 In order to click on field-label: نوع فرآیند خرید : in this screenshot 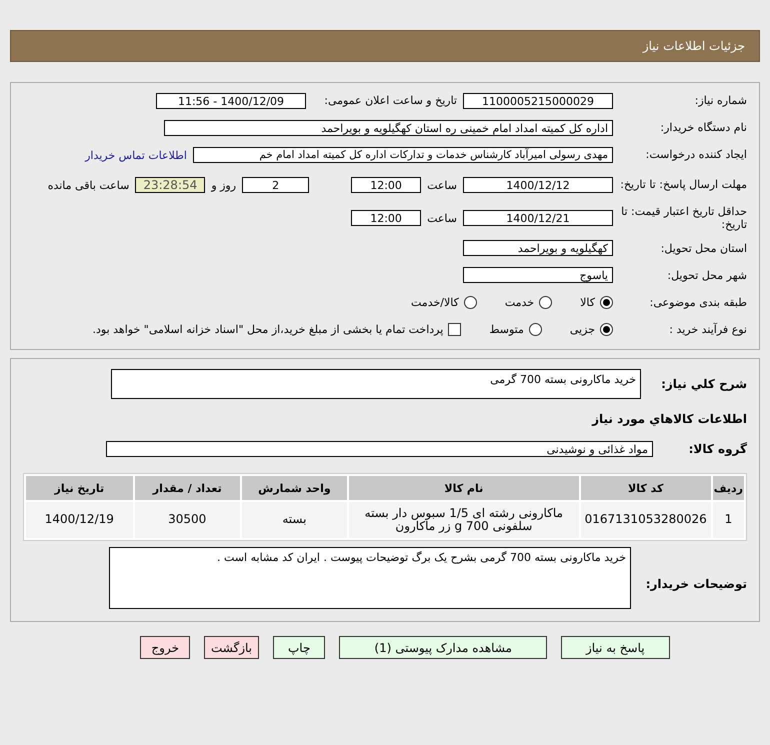, I will do `click(707, 329)`.